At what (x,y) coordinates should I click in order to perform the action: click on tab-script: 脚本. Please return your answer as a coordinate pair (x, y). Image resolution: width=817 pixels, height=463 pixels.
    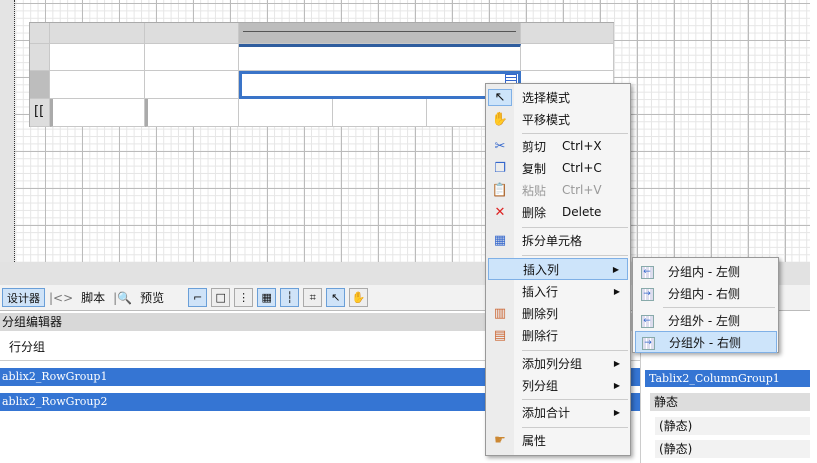
    Looking at the image, I should click on (93, 298).